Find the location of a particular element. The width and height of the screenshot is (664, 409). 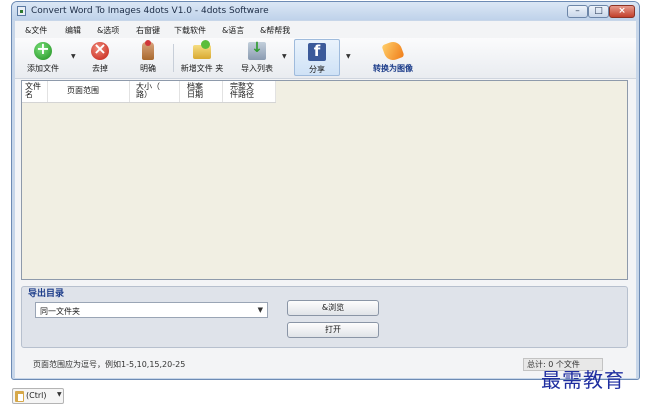

share-dropdown-icon: ▼ is located at coordinates (348, 56).